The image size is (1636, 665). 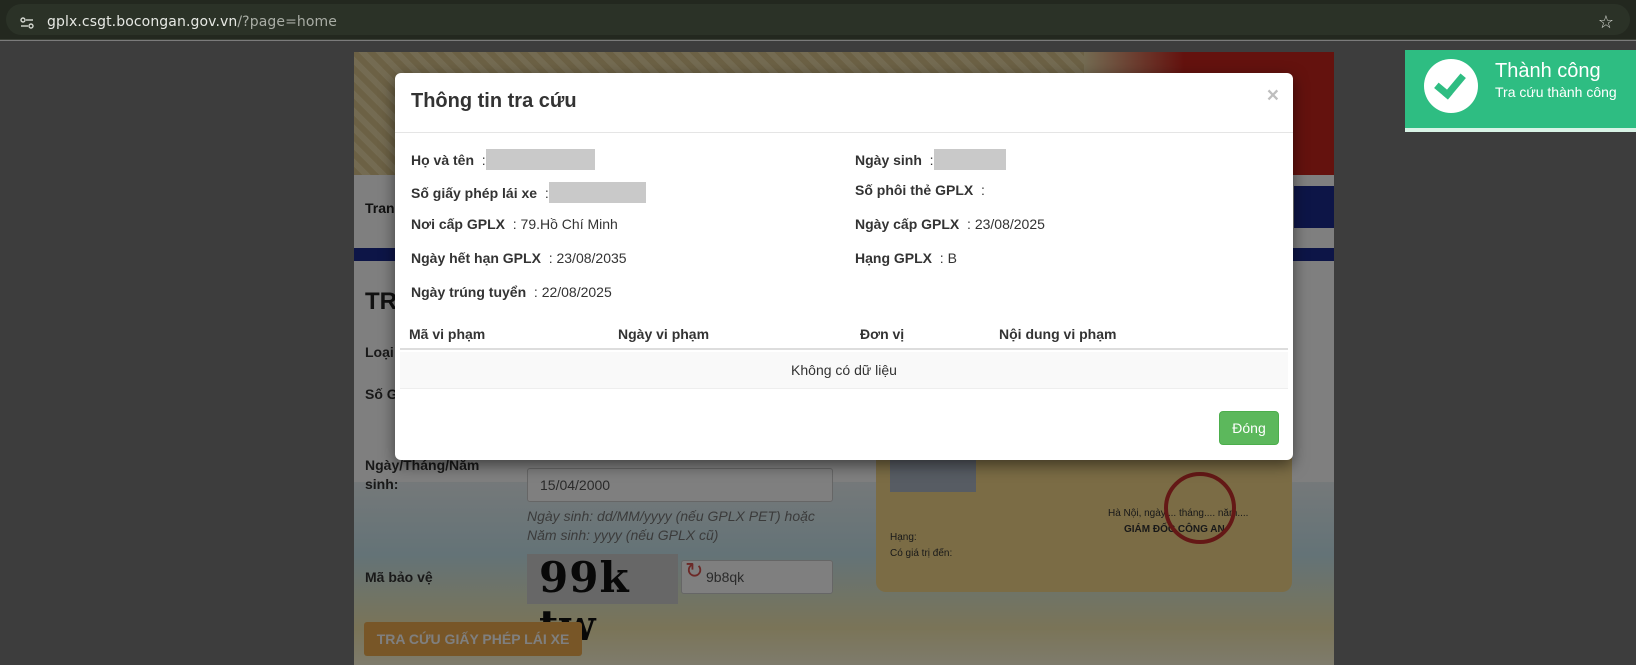 I want to click on url-field: gplx.csgt.bocongan.gov.vn/?page=home ☆, so click(x=818, y=19).